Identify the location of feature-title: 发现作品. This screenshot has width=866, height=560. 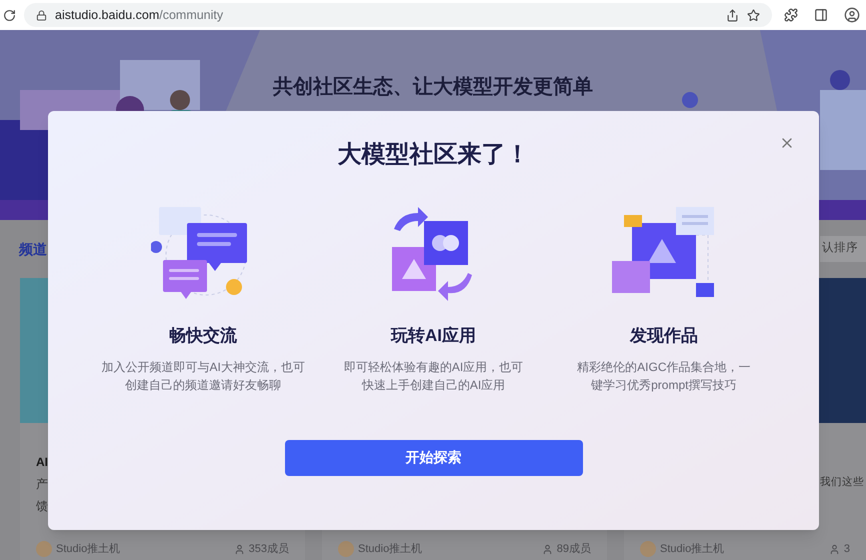
(664, 336).